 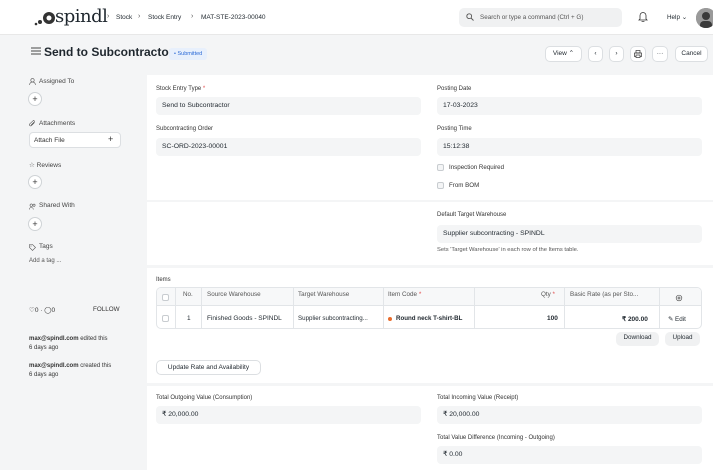 I want to click on add-review-button: +, so click(x=35, y=182).